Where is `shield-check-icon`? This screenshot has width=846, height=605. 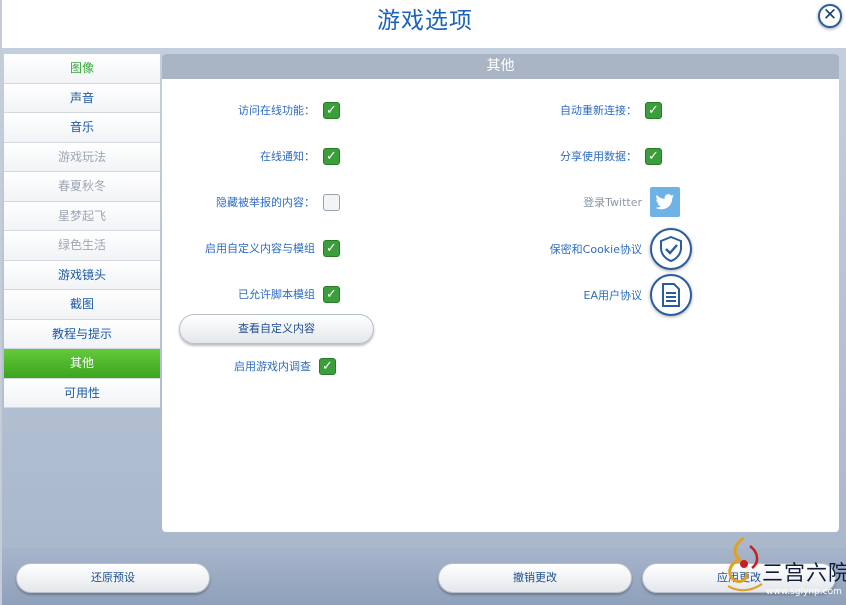 shield-check-icon is located at coordinates (671, 249).